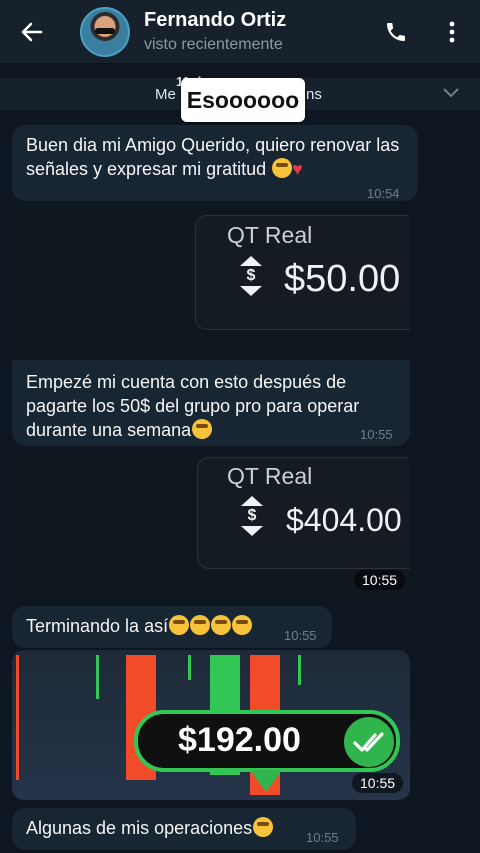 The height and width of the screenshot is (853, 480). What do you see at coordinates (314, 94) in the screenshot?
I see `pinned-text-right: ns` at bounding box center [314, 94].